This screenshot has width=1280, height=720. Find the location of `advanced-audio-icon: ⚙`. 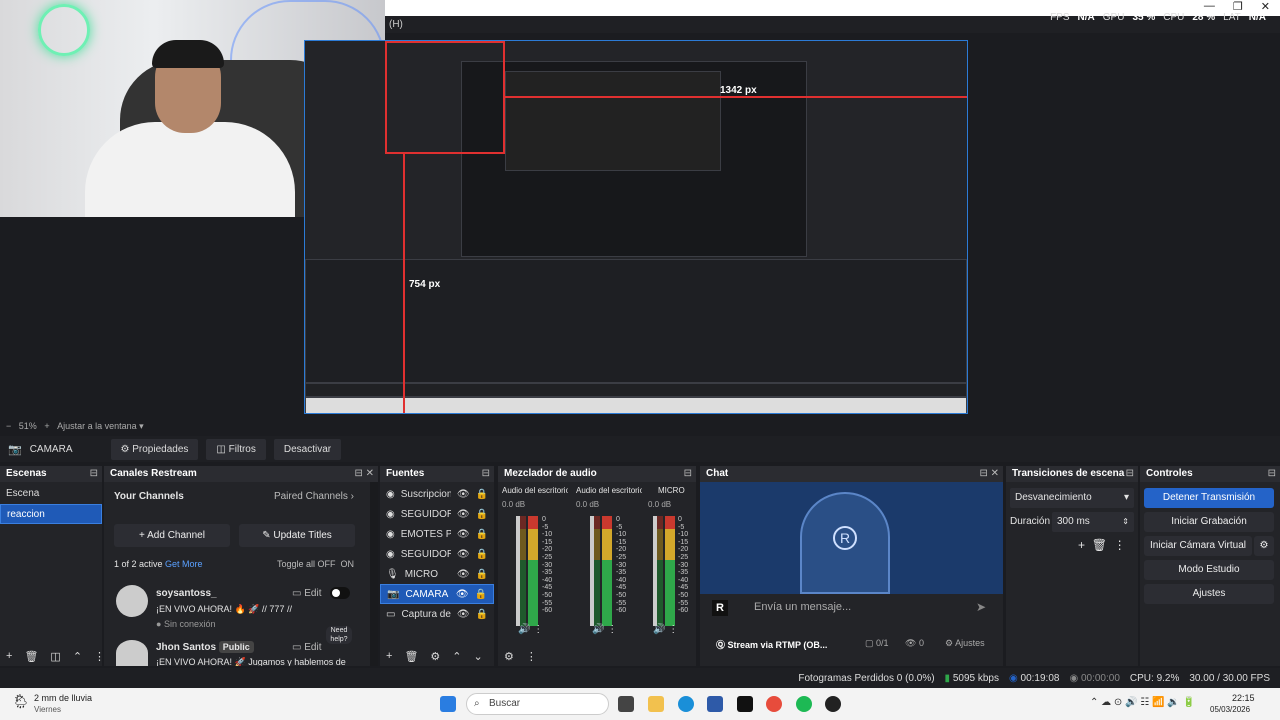

advanced-audio-icon: ⚙ is located at coordinates (509, 656).